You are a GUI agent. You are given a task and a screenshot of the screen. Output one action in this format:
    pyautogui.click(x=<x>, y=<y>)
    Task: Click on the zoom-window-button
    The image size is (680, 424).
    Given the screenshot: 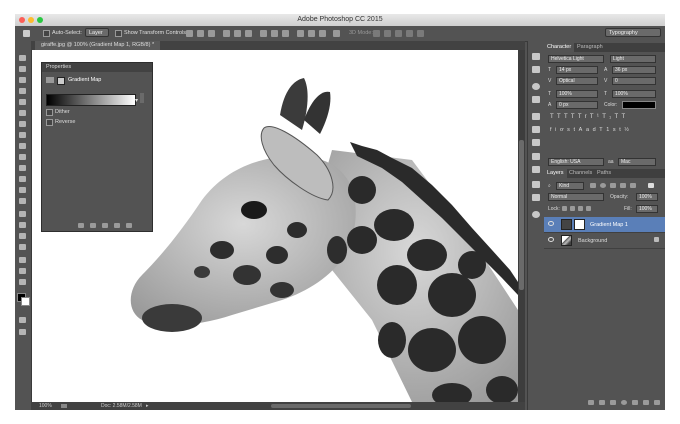 What is the action you would take?
    pyautogui.click(x=40, y=20)
    